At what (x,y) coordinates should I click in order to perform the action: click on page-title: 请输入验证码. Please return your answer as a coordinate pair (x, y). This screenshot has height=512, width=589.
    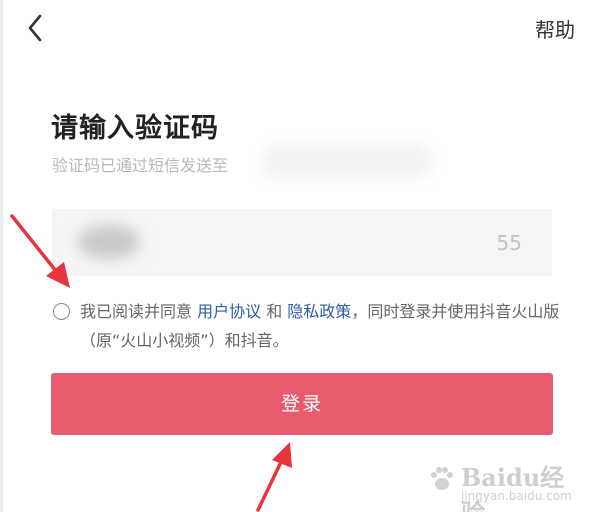
    Looking at the image, I should click on (135, 128).